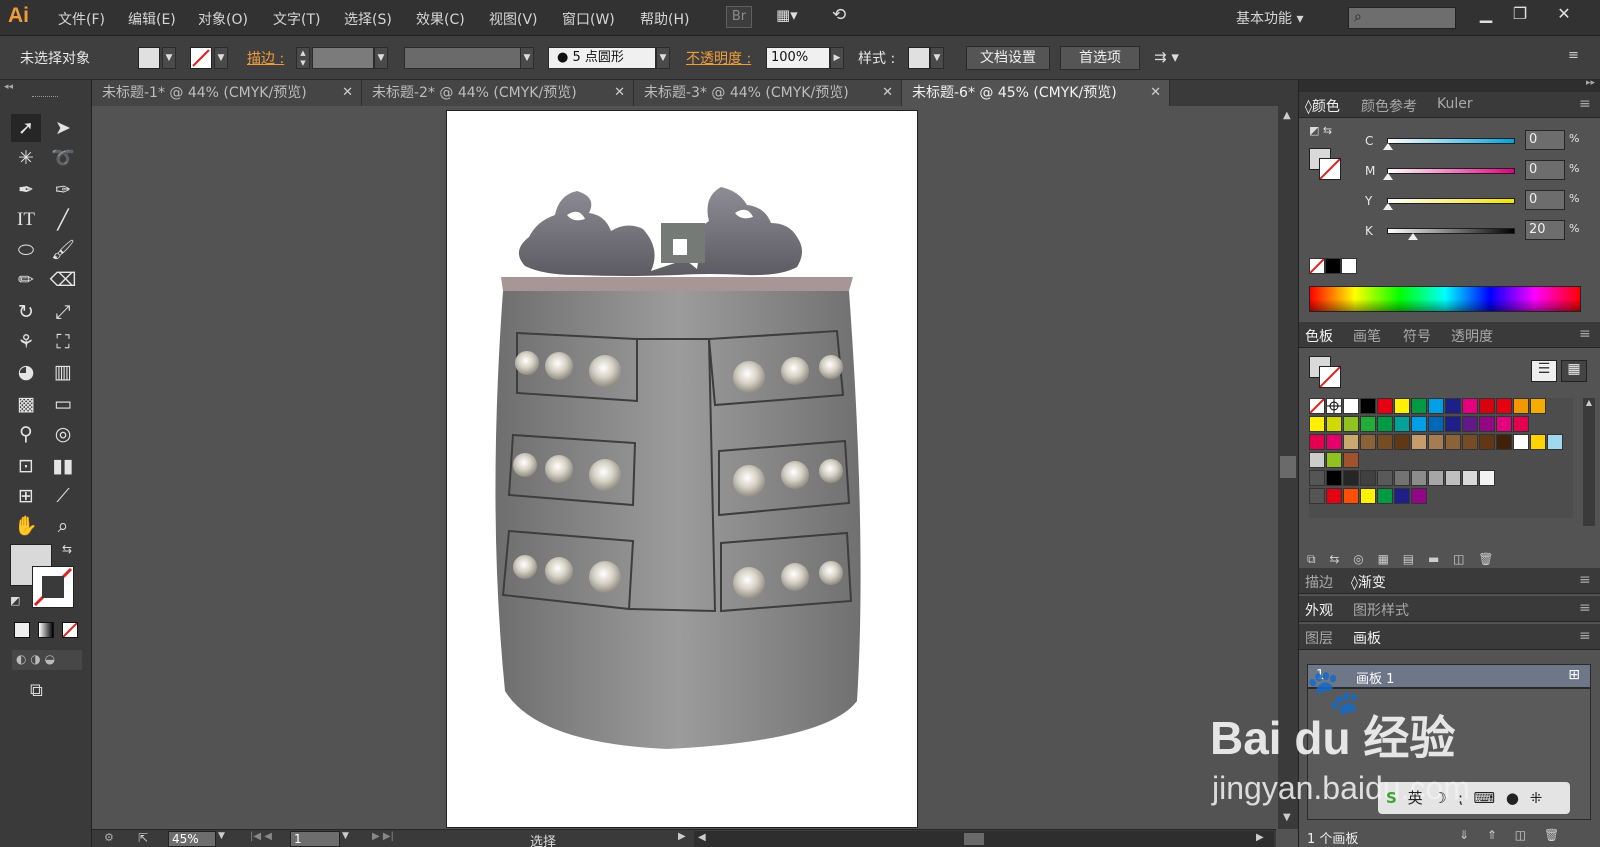 This screenshot has height=847, width=1600. Describe the element at coordinates (149, 58) in the screenshot. I see `fill-swatch` at that location.